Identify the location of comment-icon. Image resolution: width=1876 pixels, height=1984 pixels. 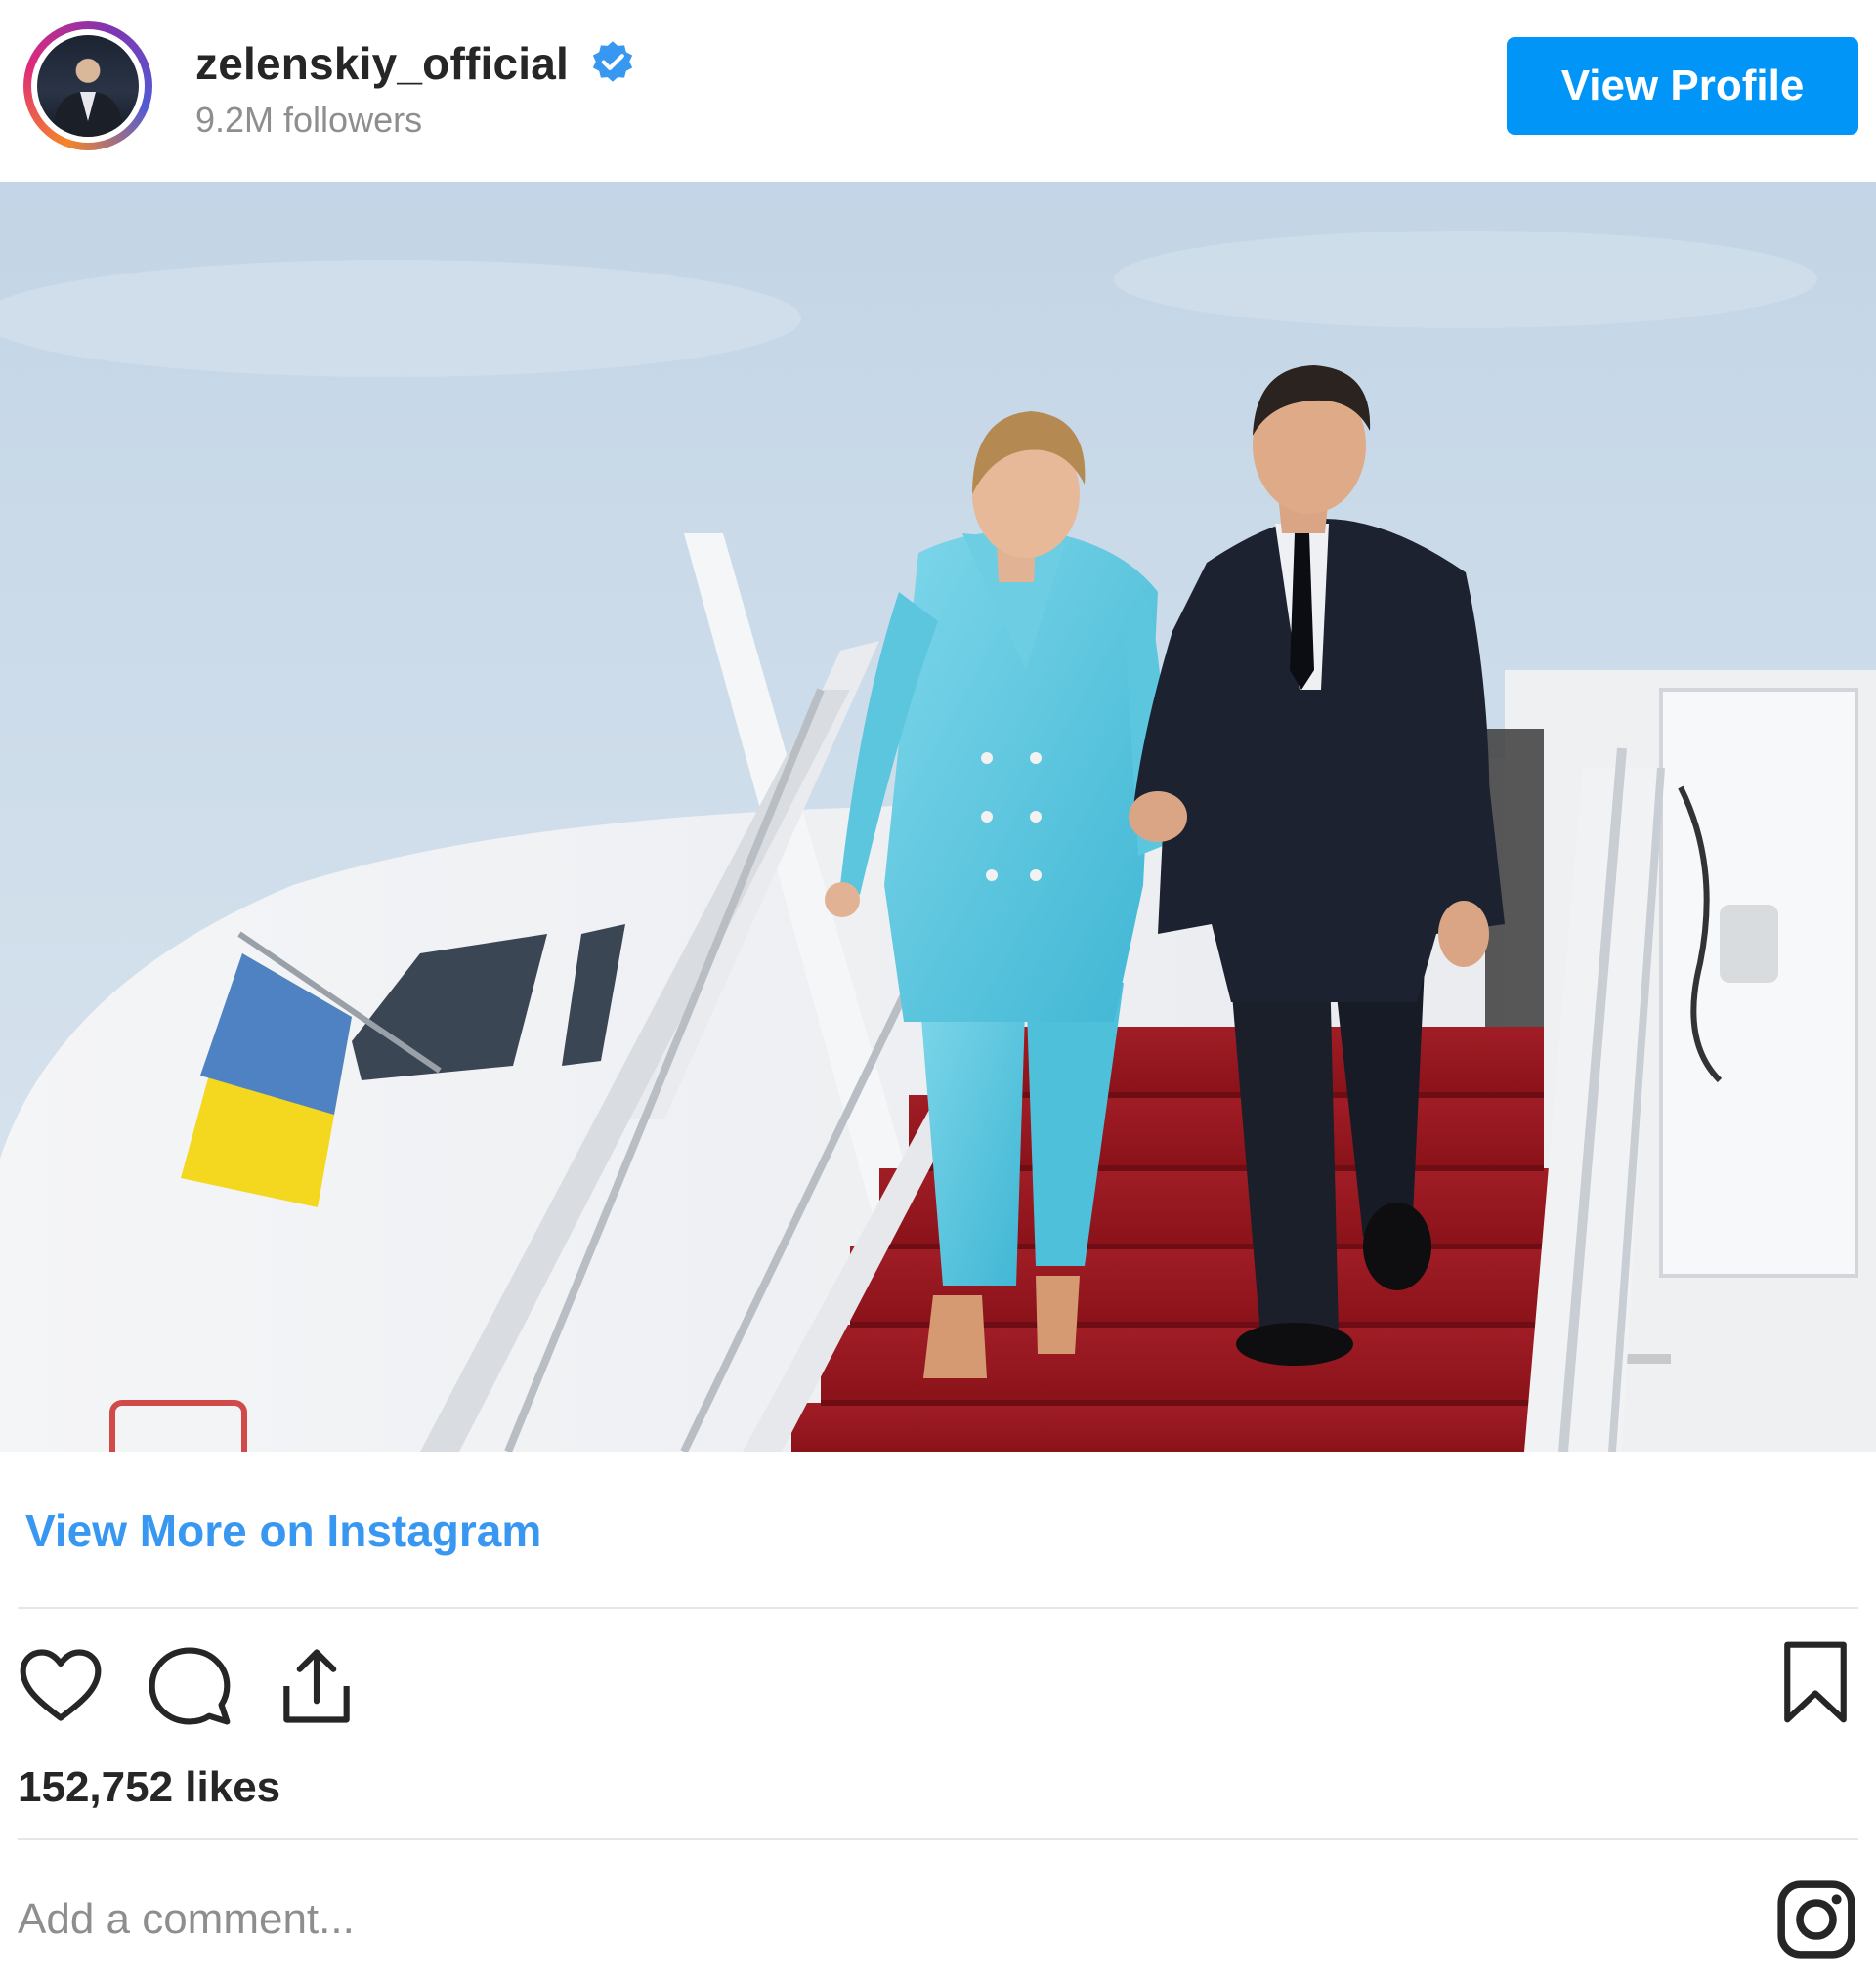
(189, 1686).